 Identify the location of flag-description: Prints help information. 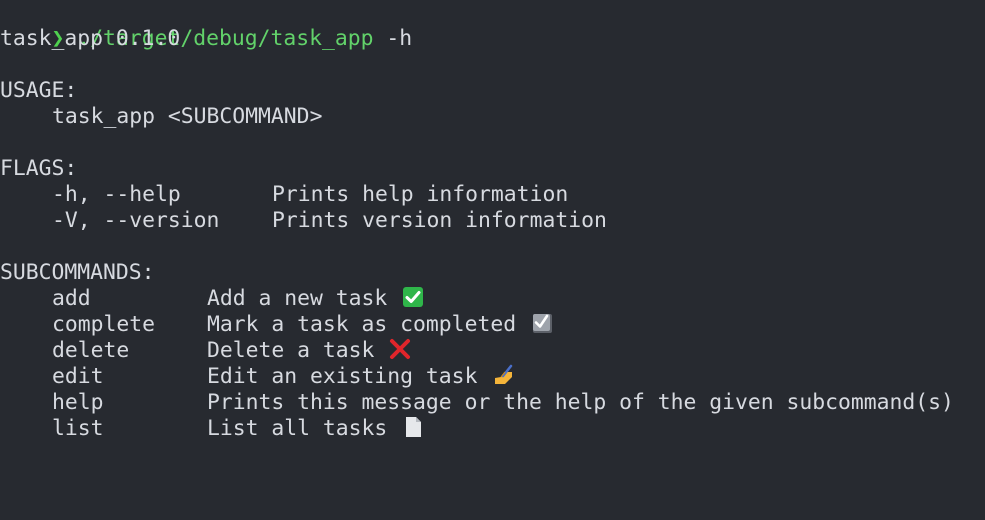
(420, 194).